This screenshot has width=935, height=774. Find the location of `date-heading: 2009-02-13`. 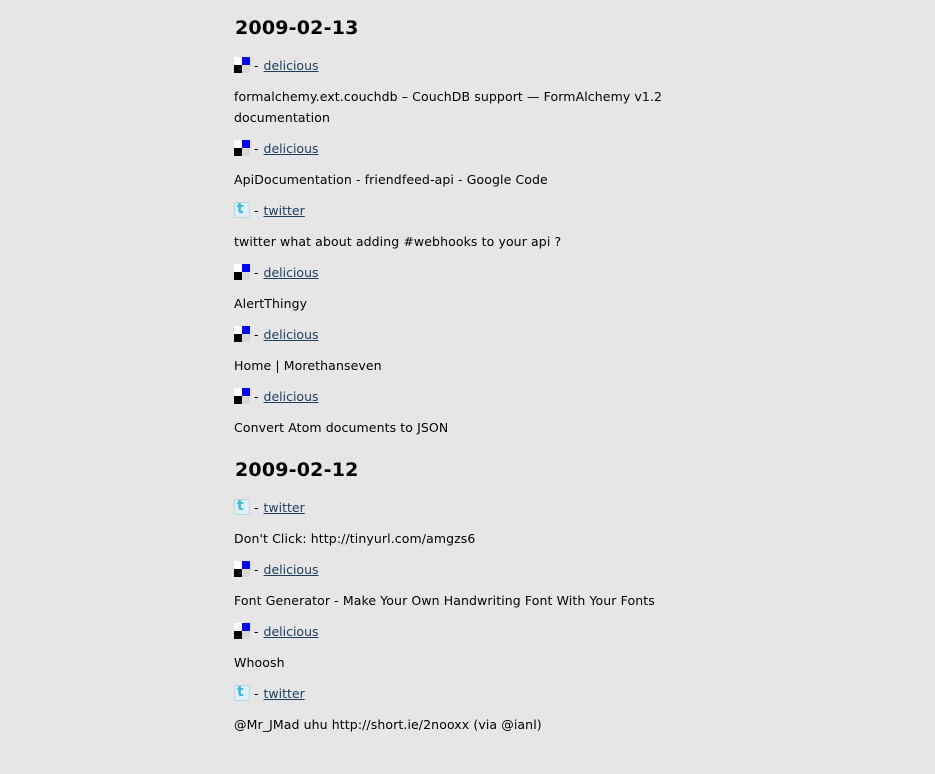

date-heading: 2009-02-13 is located at coordinates (297, 28).